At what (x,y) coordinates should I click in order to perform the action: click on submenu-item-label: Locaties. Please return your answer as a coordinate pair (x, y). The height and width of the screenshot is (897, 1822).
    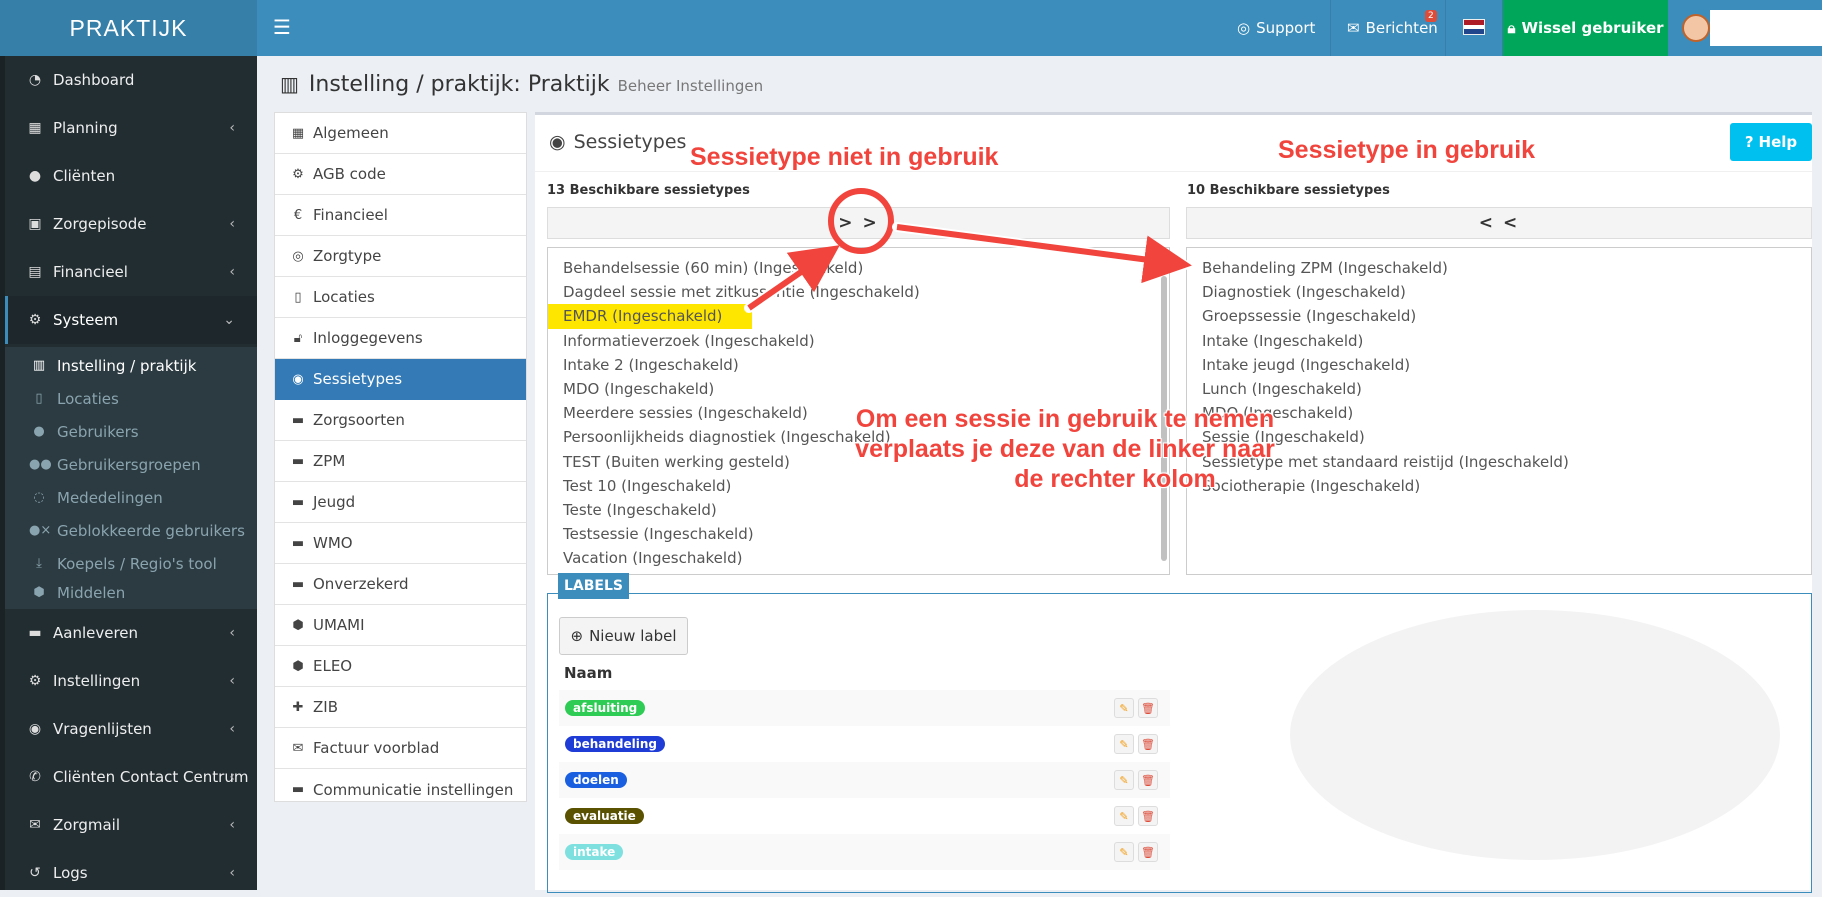
    Looking at the image, I should click on (88, 398).